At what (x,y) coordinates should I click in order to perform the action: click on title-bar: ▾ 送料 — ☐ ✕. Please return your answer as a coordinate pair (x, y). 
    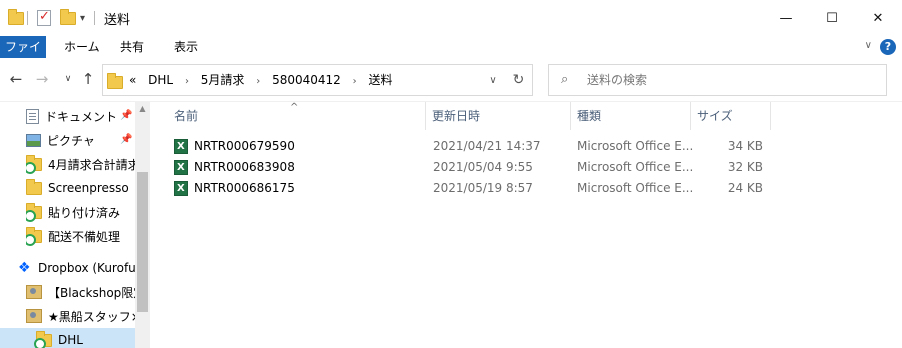
    Looking at the image, I should click on (451, 18).